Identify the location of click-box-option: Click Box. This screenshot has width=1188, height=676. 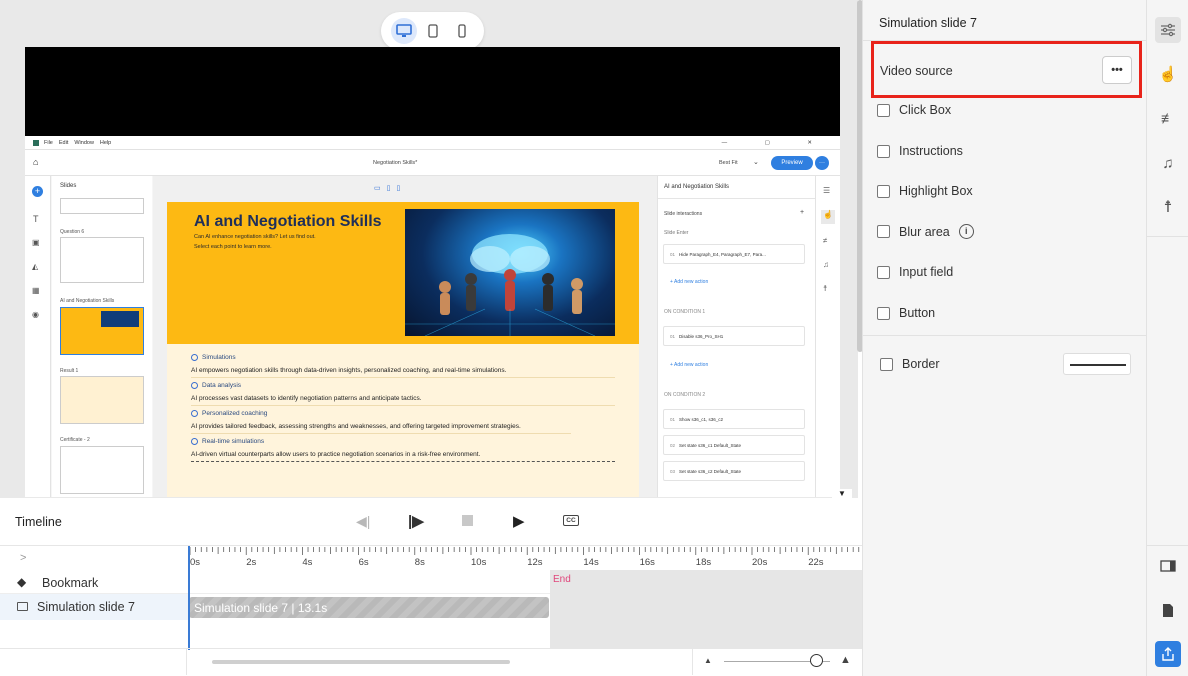
(914, 110).